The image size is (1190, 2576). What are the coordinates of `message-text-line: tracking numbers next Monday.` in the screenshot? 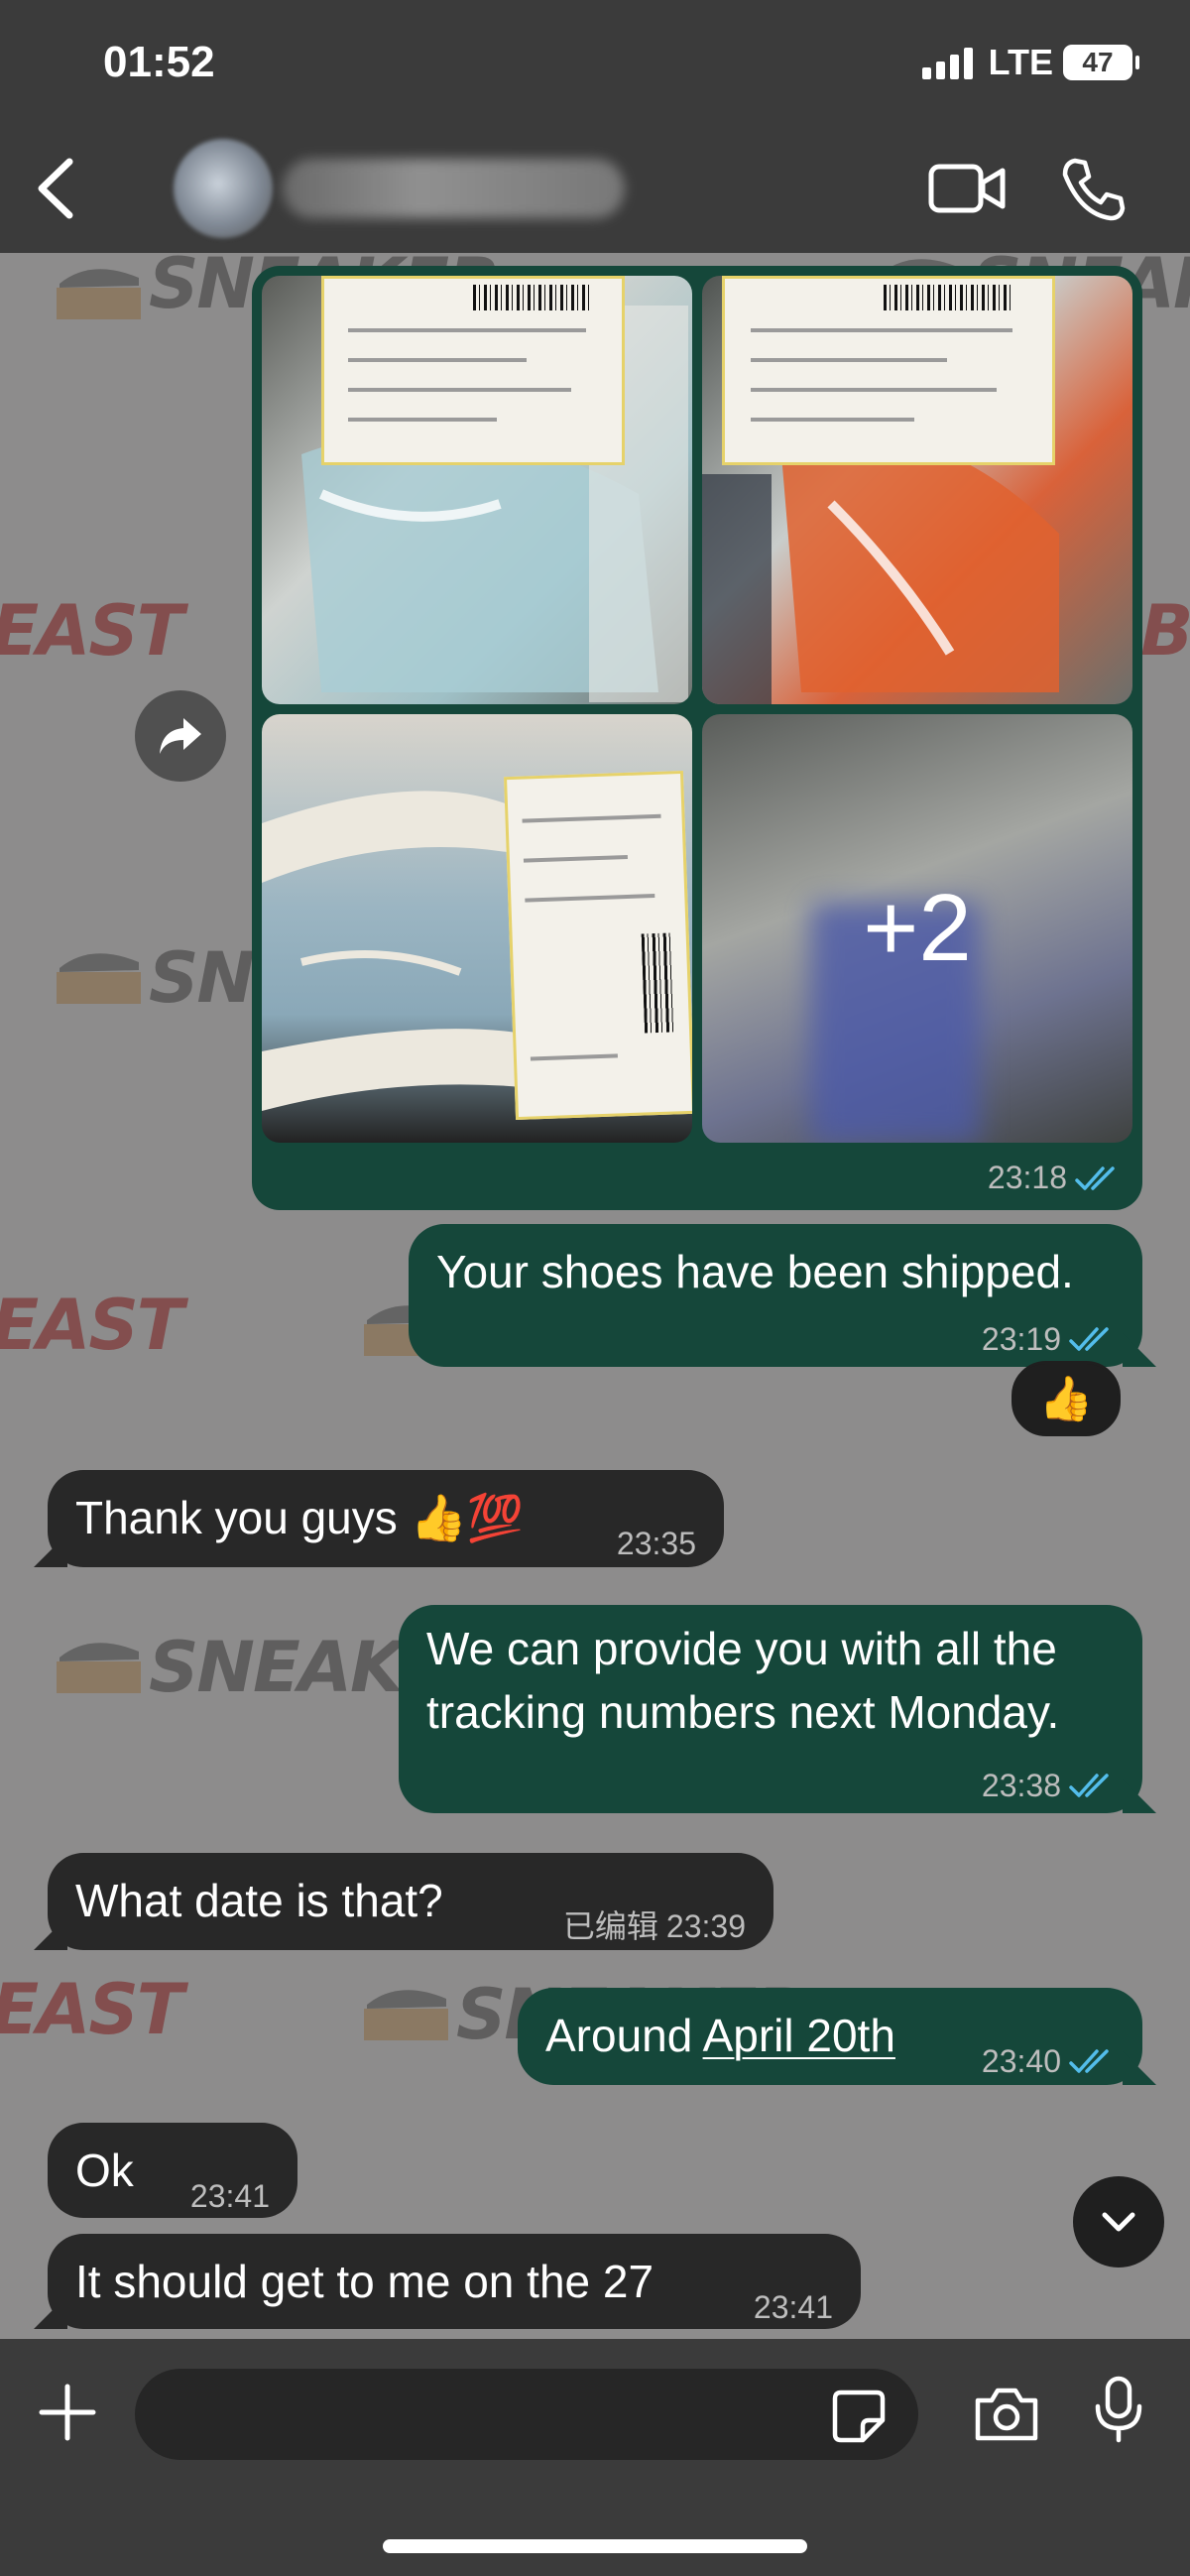 It's located at (743, 1712).